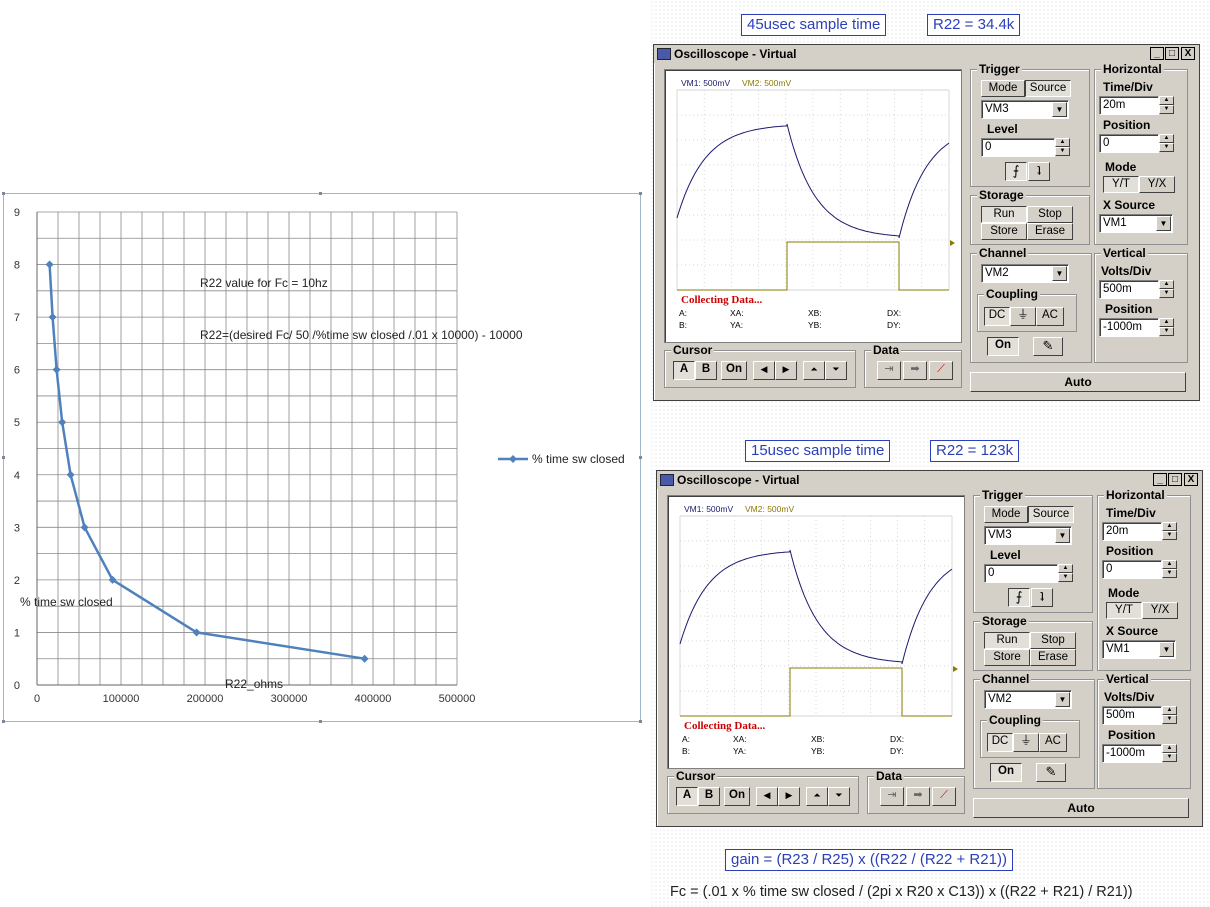 The image size is (1210, 907). What do you see at coordinates (66, 602) in the screenshot?
I see `y-axis-title: % time sw closed` at bounding box center [66, 602].